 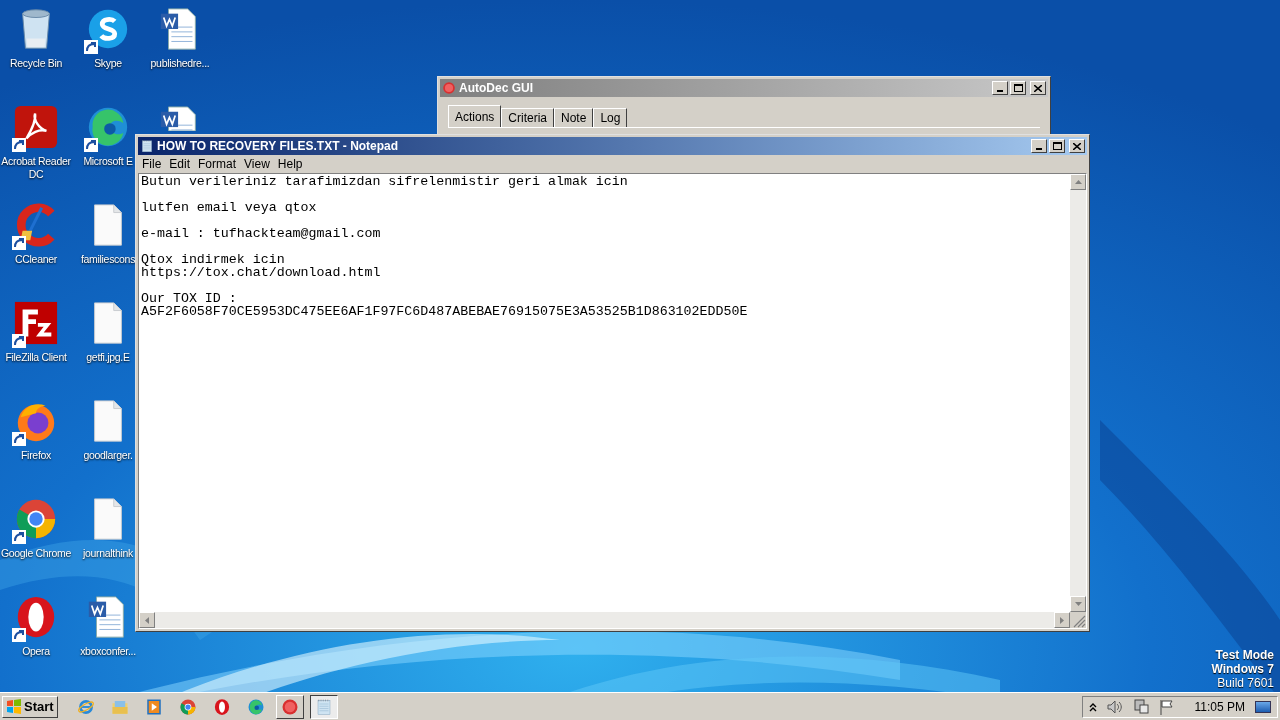 I want to click on tab: Note, so click(x=574, y=117).